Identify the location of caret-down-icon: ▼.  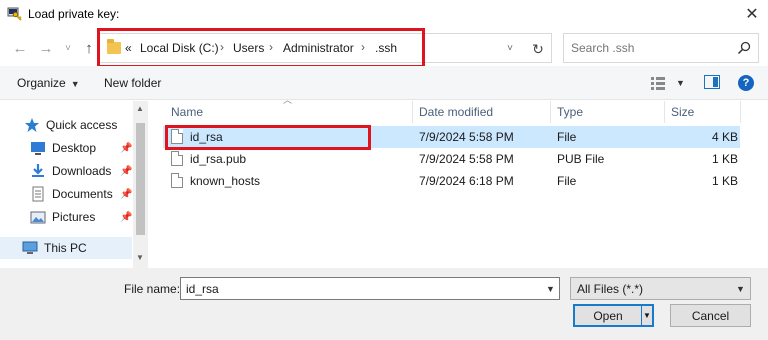
(75, 84).